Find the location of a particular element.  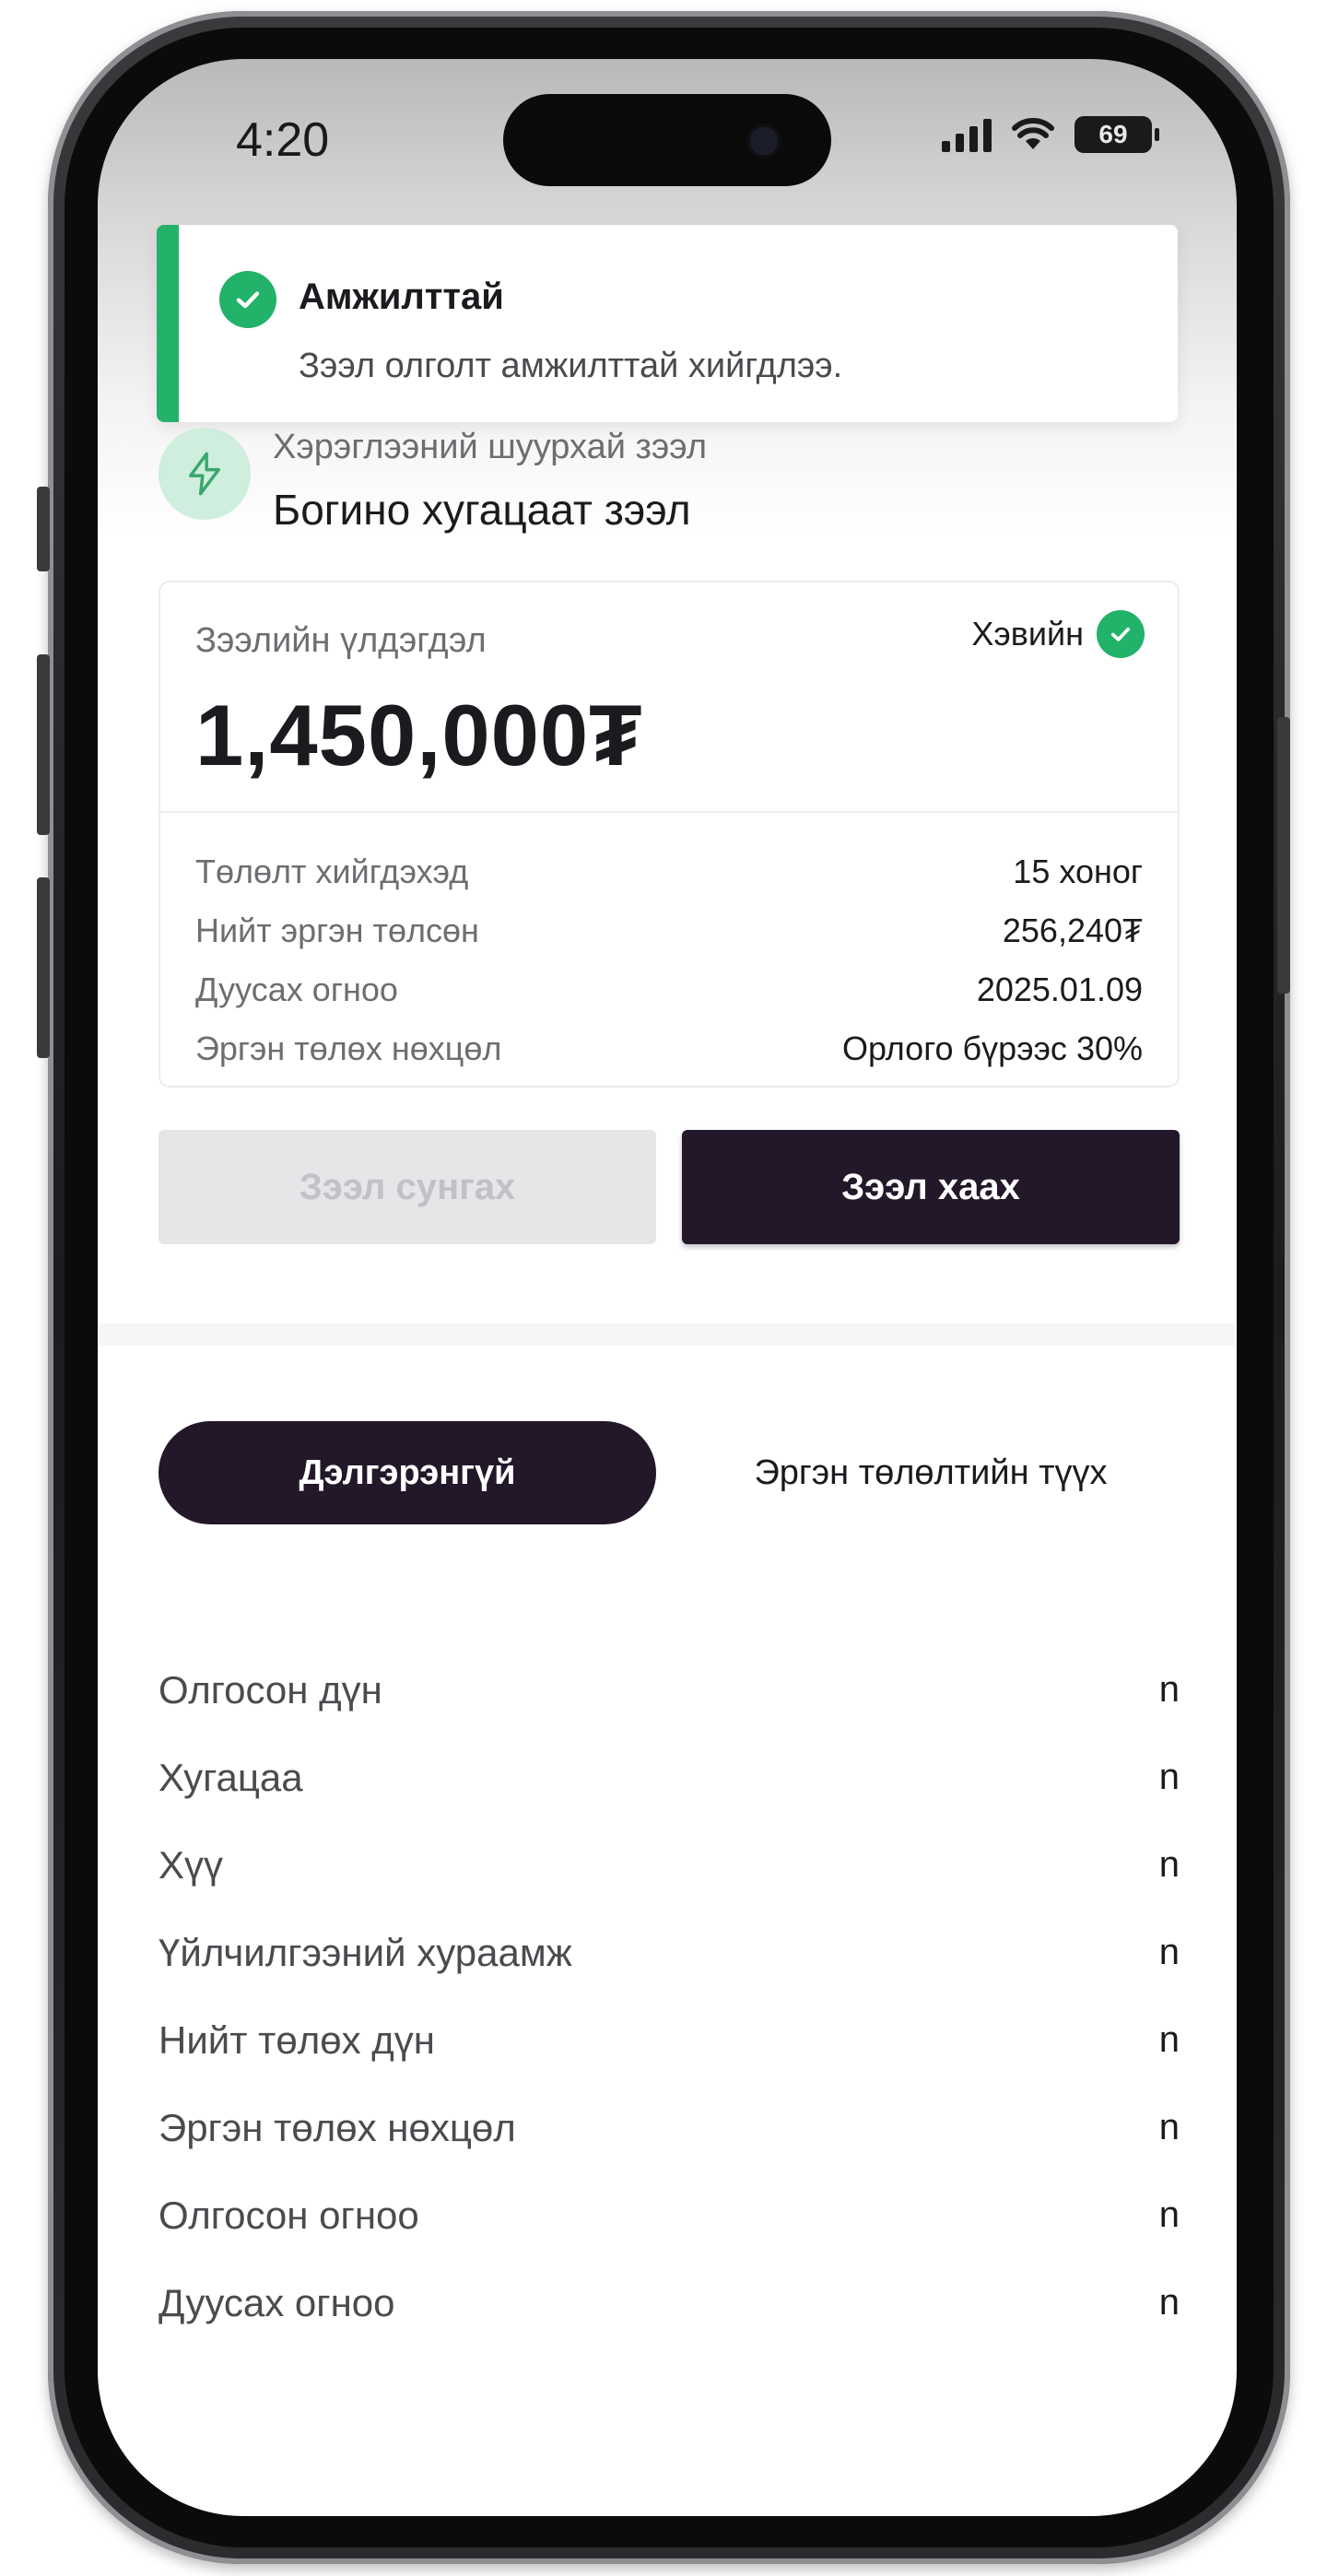

list-item: Дуусах огноо n is located at coordinates (669, 2303).